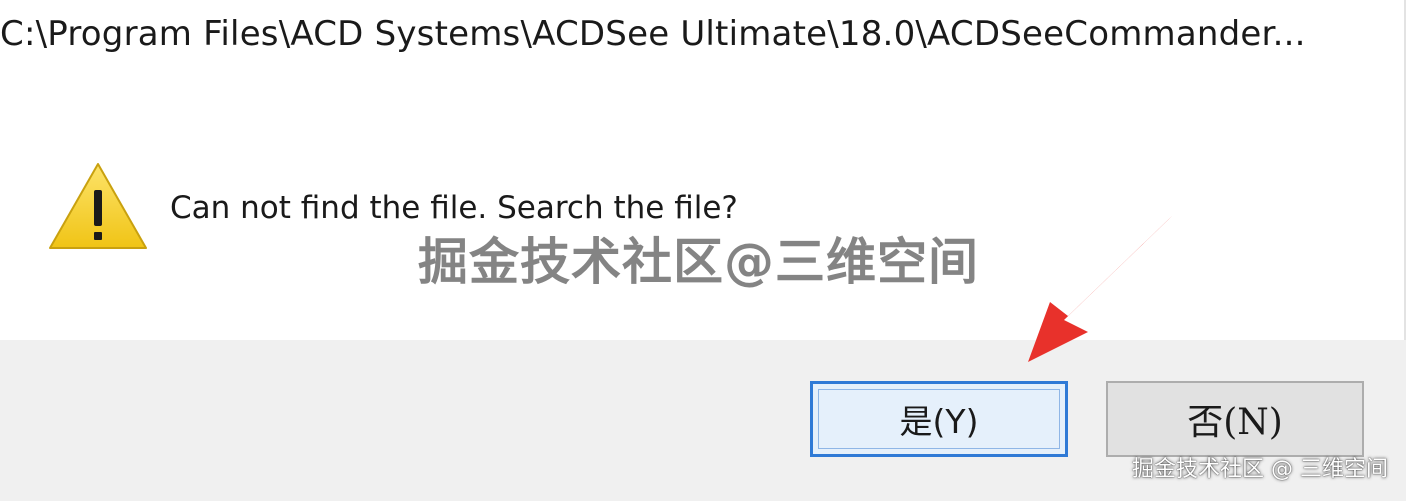 The height and width of the screenshot is (501, 1406). I want to click on warning-icon, so click(98, 206).